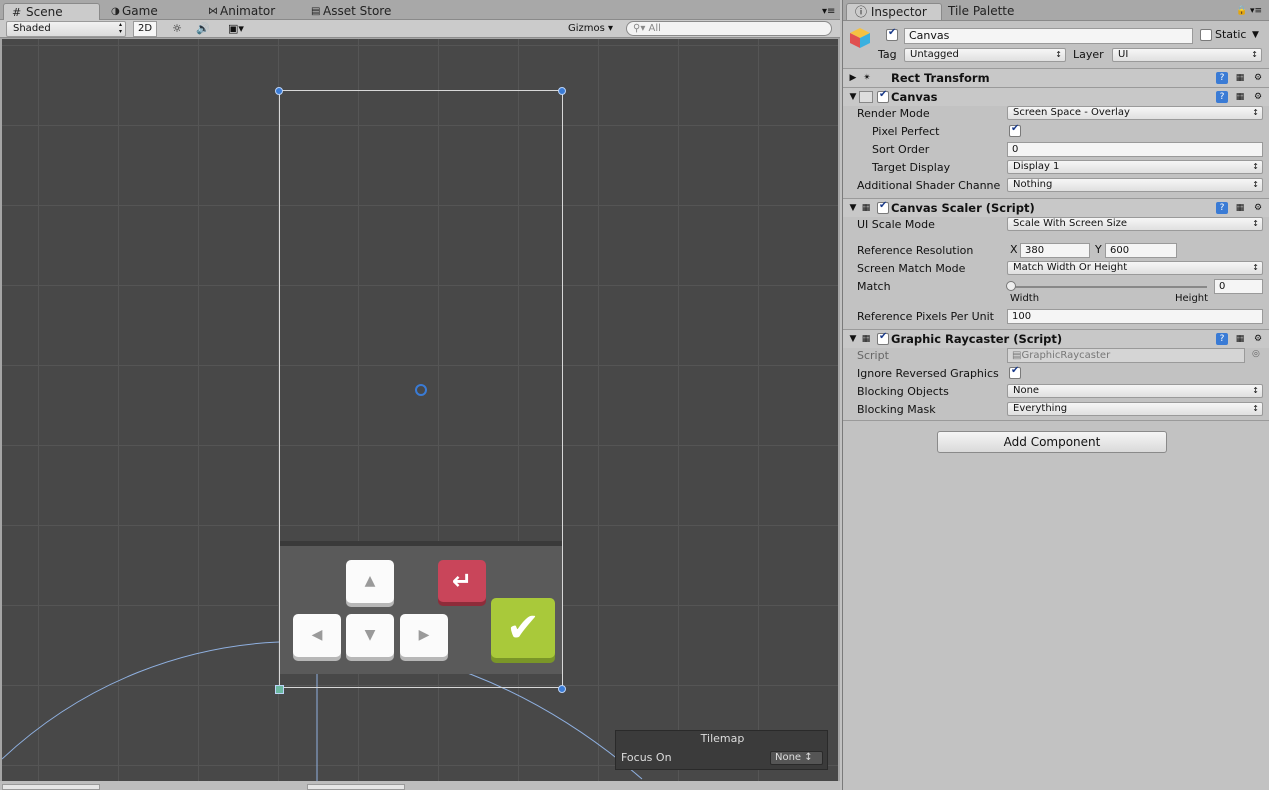 The width and height of the screenshot is (1269, 790). Describe the element at coordinates (356, 787) in the screenshot. I see `bottom-tab-middle` at that location.